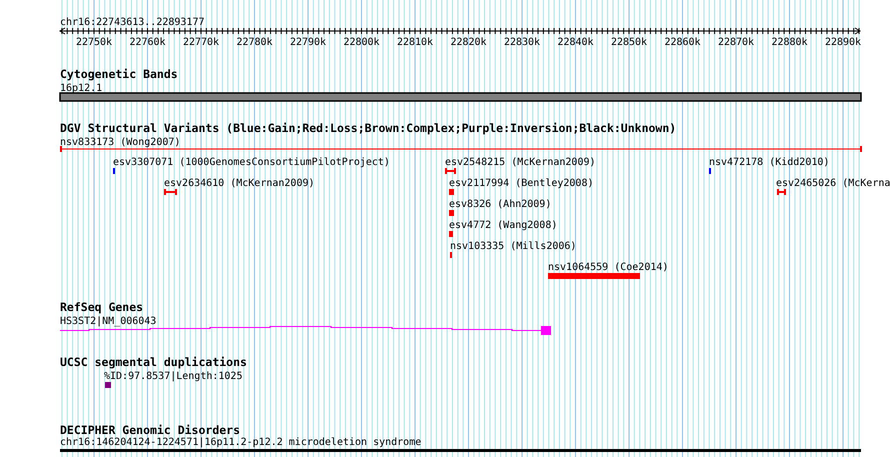 Image resolution: width=890 pixels, height=457 pixels. Describe the element at coordinates (108, 385) in the screenshot. I see `duplication-block` at that location.